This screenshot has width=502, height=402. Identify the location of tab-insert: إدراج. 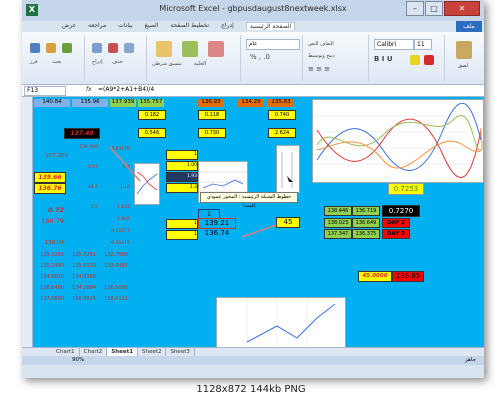
(227, 26).